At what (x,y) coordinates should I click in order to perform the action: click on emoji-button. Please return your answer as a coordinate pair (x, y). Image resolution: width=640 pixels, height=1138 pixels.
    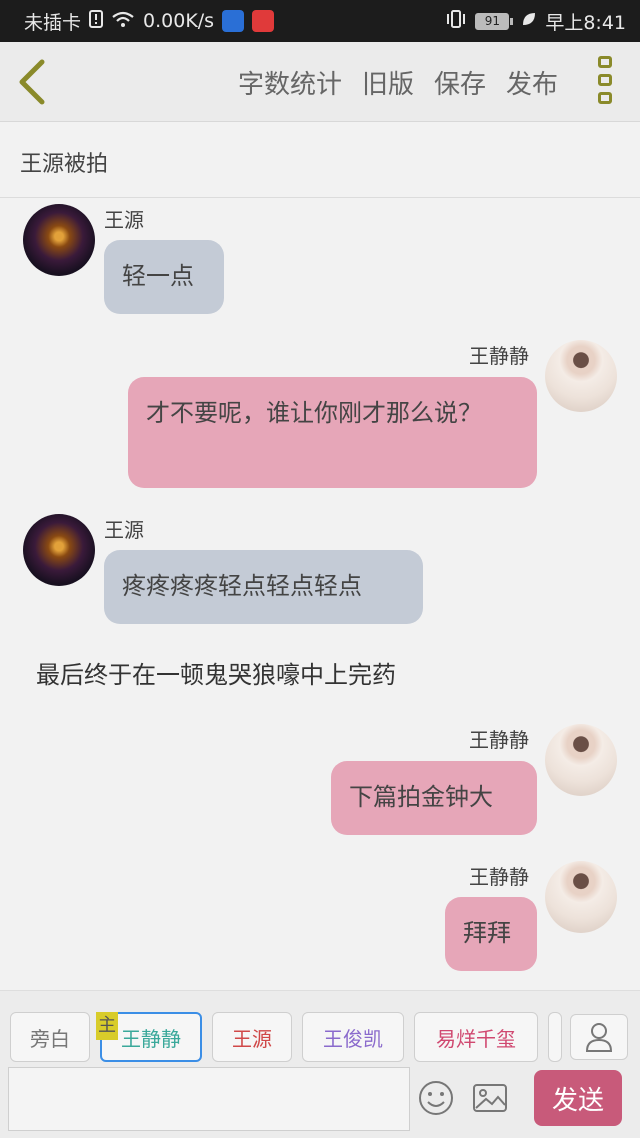
    Looking at the image, I should click on (436, 1098).